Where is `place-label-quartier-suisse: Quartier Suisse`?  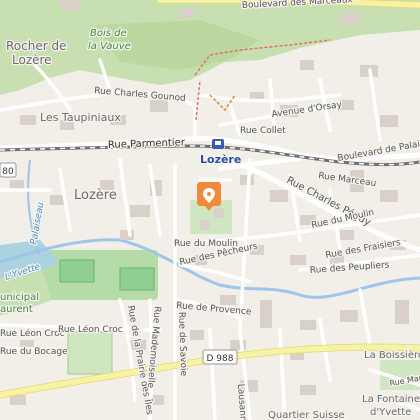
place-label-quartier-suisse: Quartier Suisse is located at coordinates (306, 415).